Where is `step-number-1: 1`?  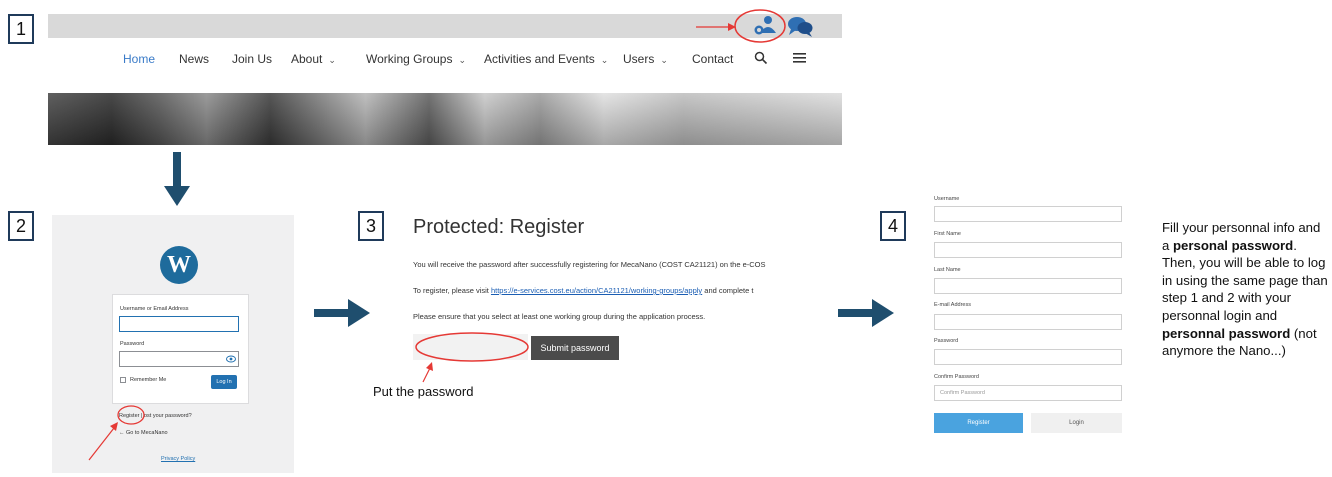
step-number-1: 1 is located at coordinates (21, 29).